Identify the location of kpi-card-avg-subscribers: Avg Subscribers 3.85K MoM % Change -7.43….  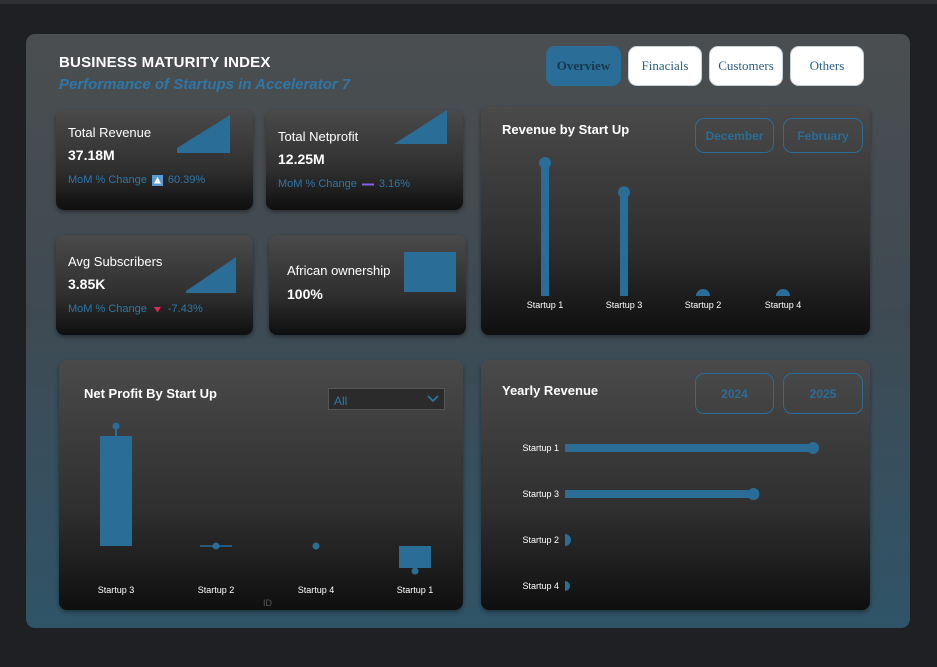
(154, 285).